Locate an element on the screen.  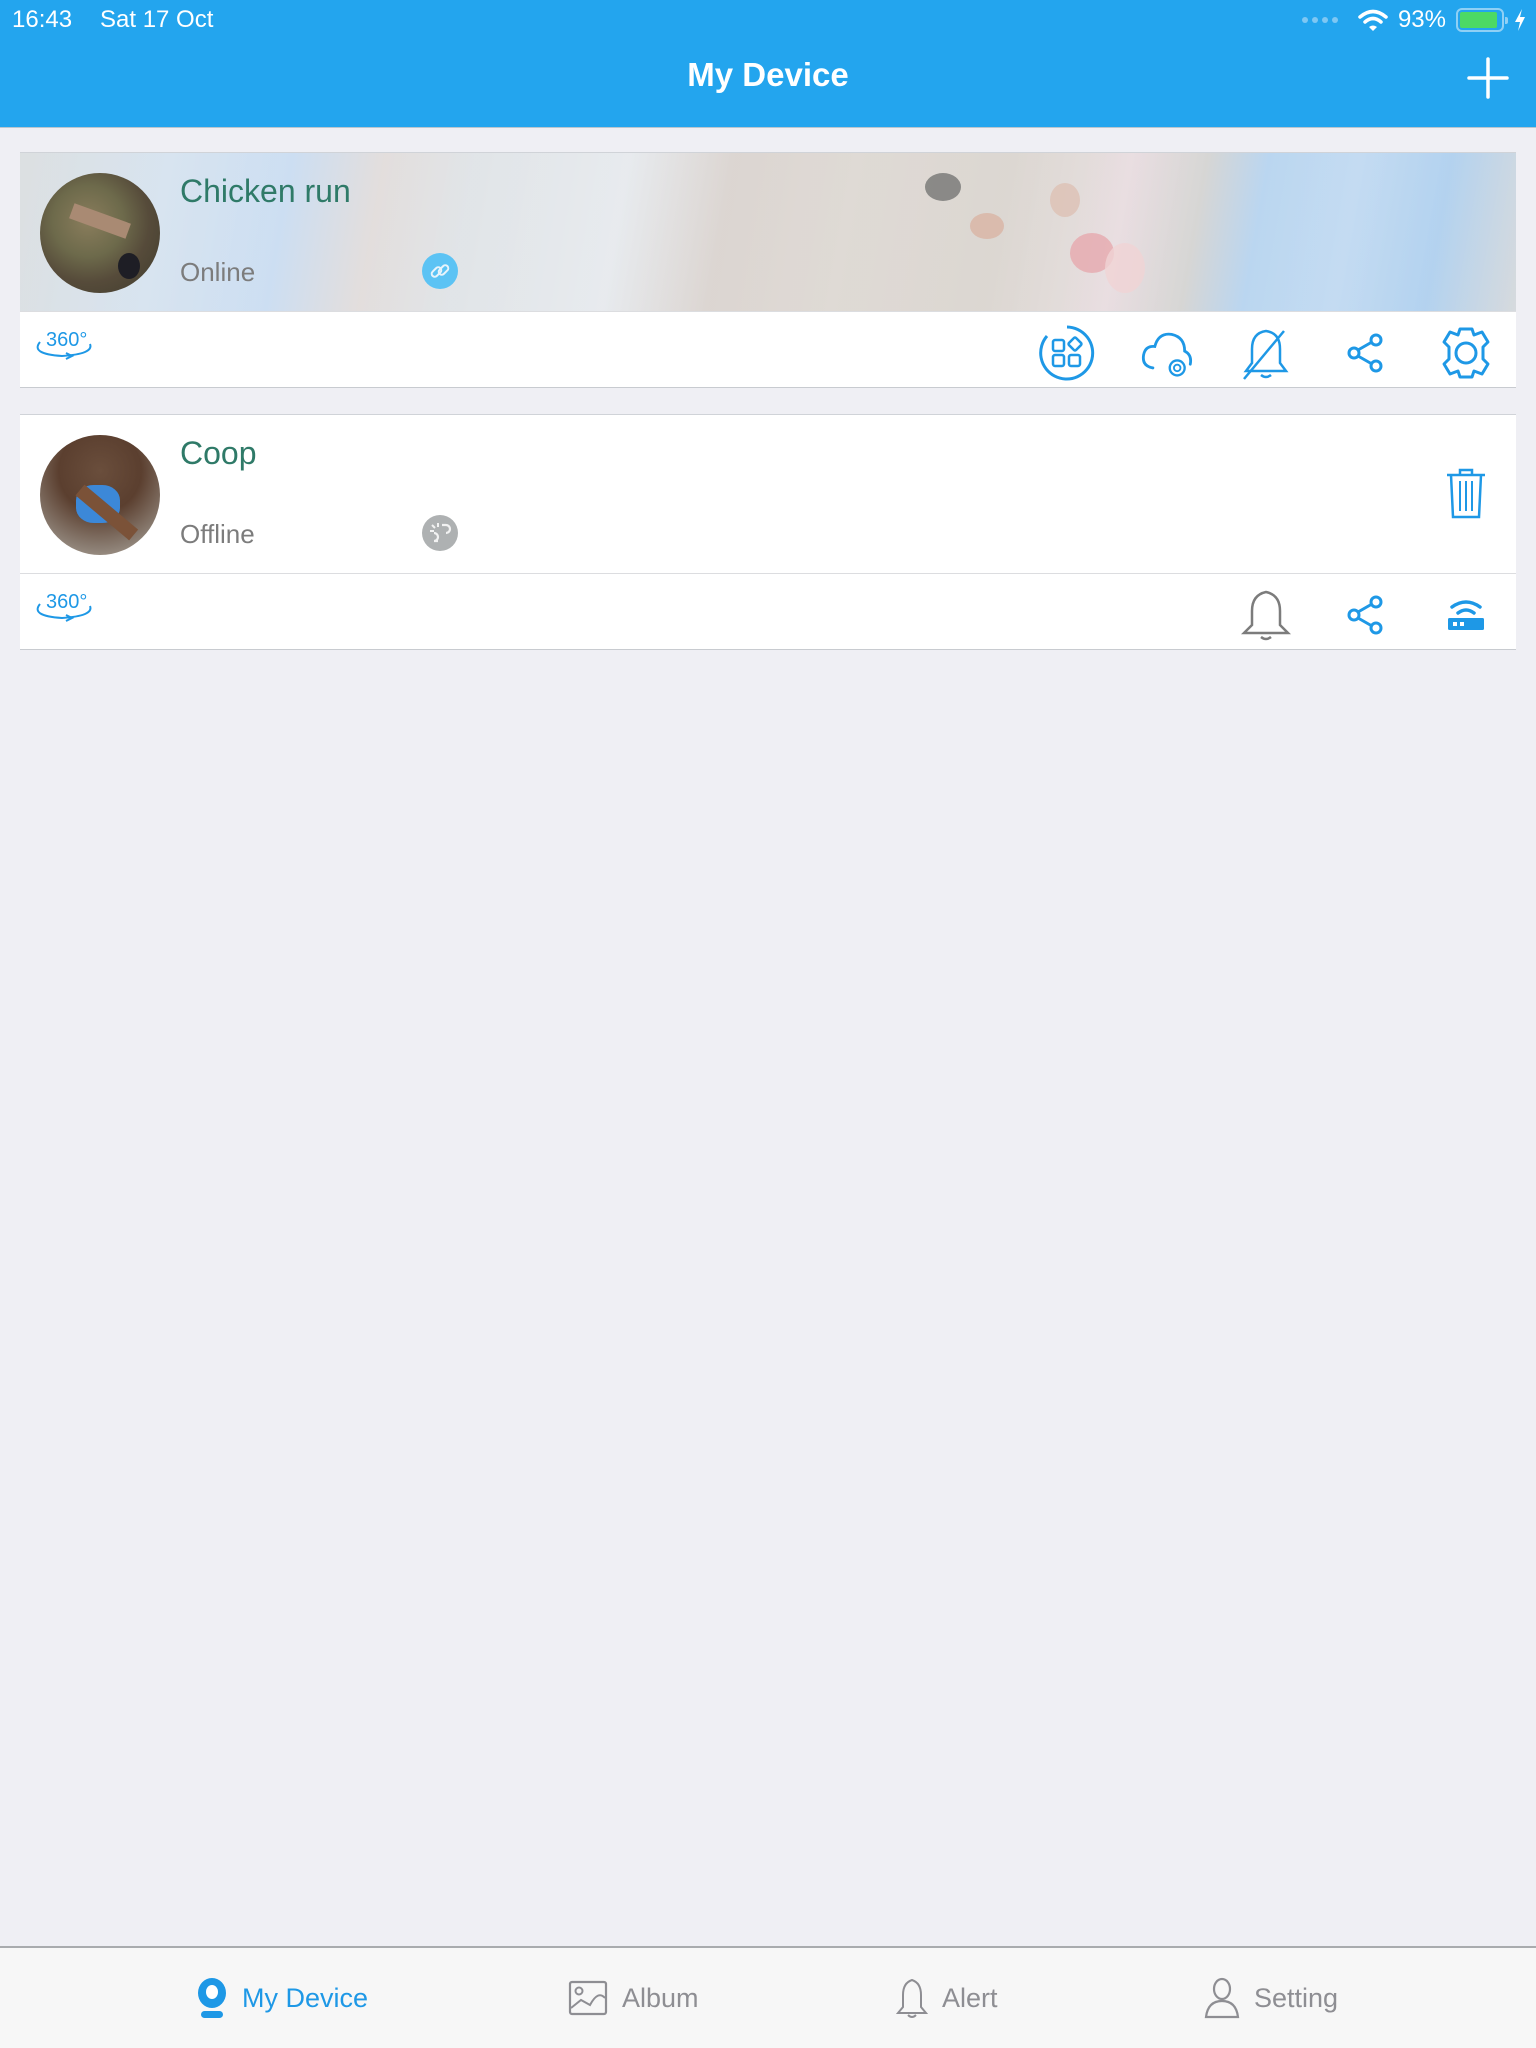
add-device-button is located at coordinates (1488, 78).